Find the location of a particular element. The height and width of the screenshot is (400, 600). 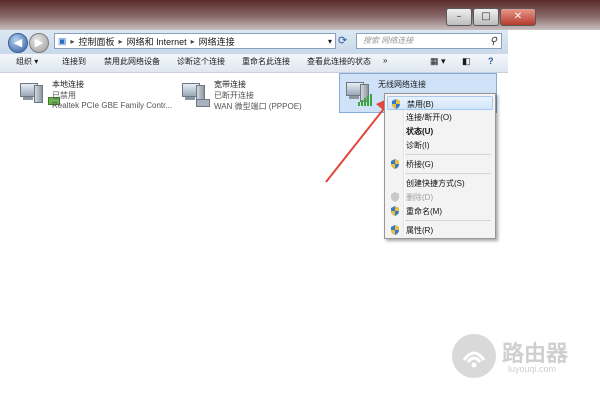

toolbar-rename: 重命名此连接 is located at coordinates (266, 61).